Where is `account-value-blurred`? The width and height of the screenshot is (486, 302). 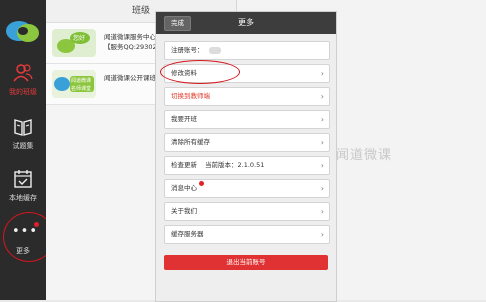 account-value-blurred is located at coordinates (215, 50).